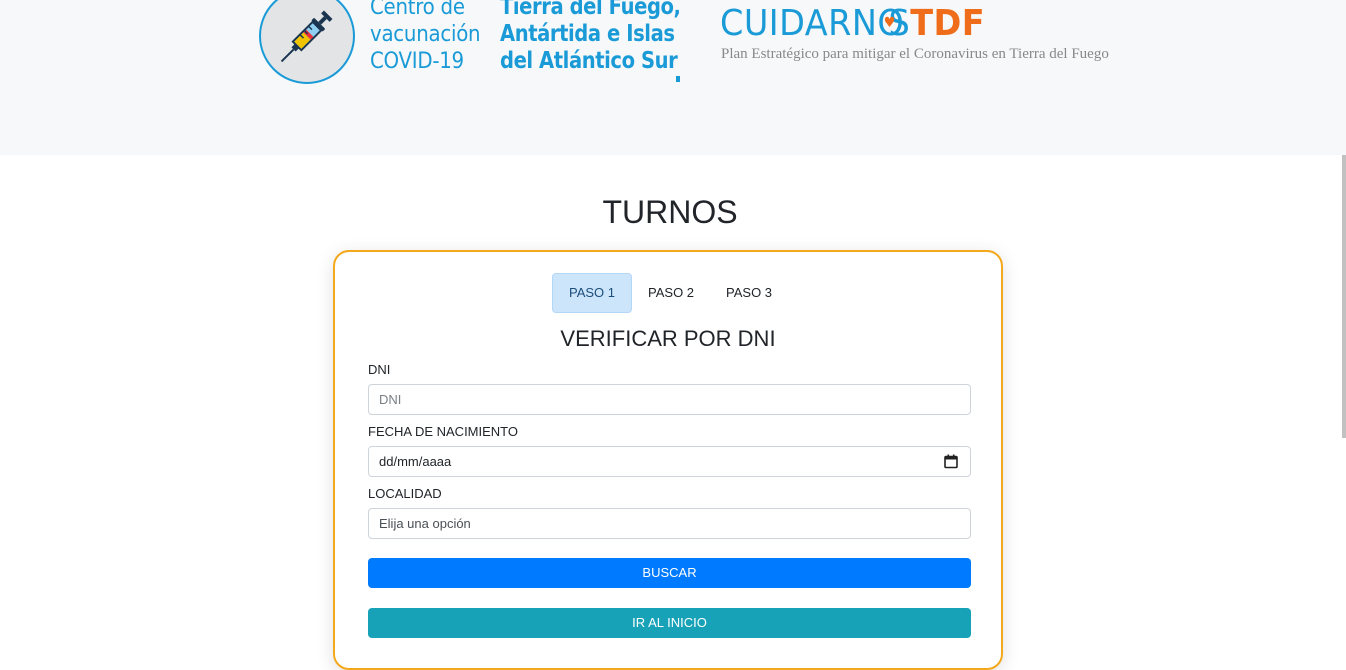 The width and height of the screenshot is (1346, 670). I want to click on province-line-2: Antártida e Islas, so click(587, 34).